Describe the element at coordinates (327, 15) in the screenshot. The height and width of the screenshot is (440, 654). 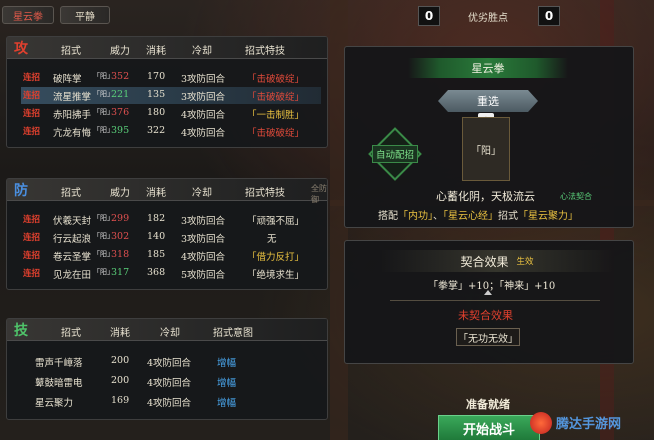
I see `top-bar: 星云拳 平静 0 优劣胜点 0` at that location.